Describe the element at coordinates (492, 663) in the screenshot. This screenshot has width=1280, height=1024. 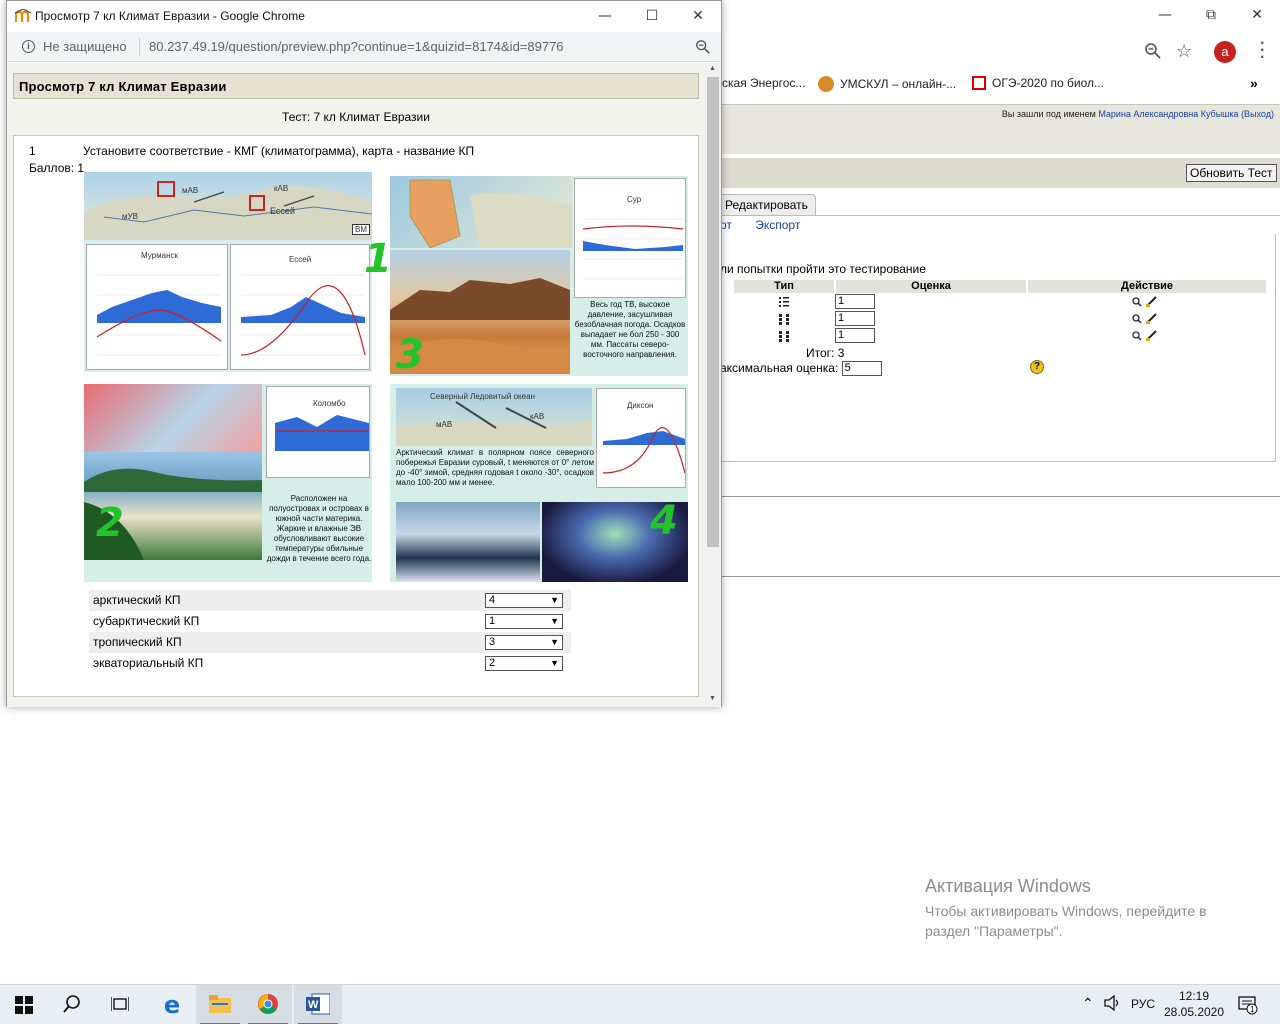
I see `match-select-value: 2` at that location.